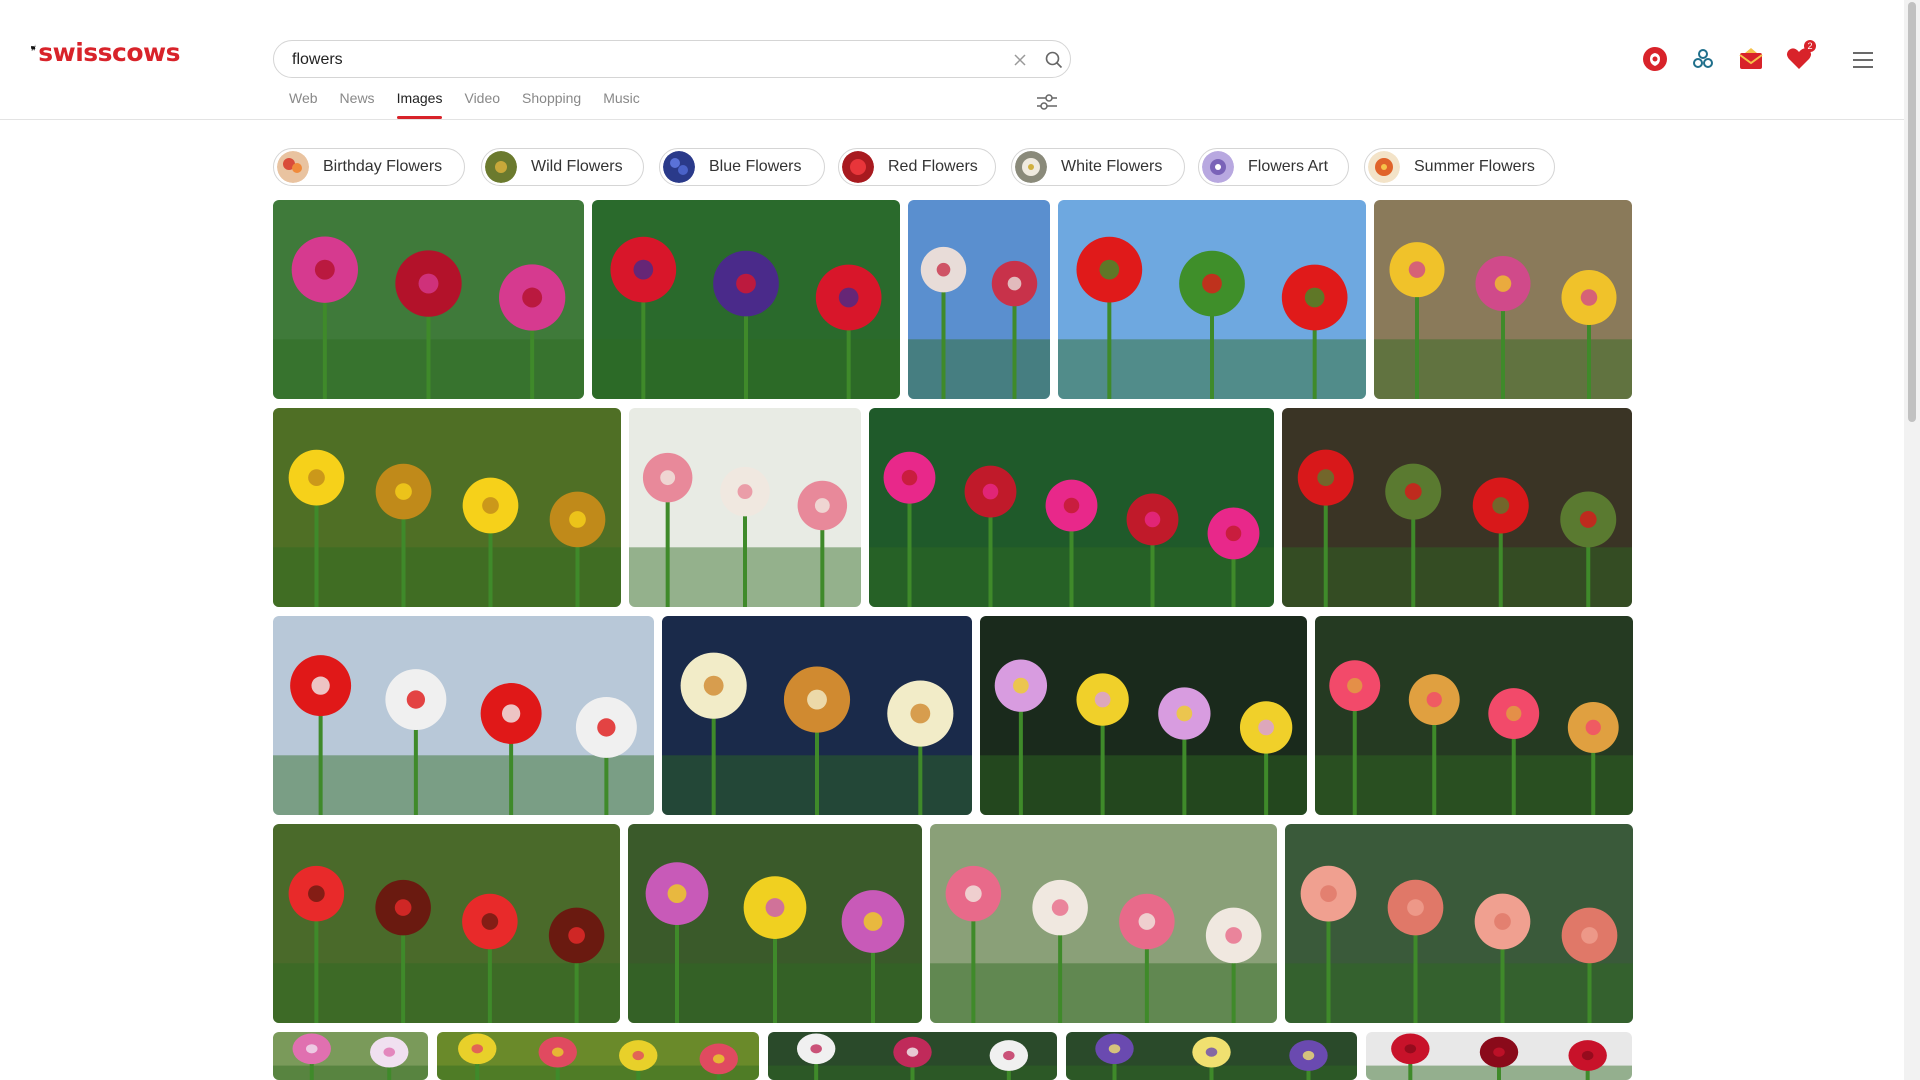  I want to click on swisscows-logo: swisscows, so click(105, 48).